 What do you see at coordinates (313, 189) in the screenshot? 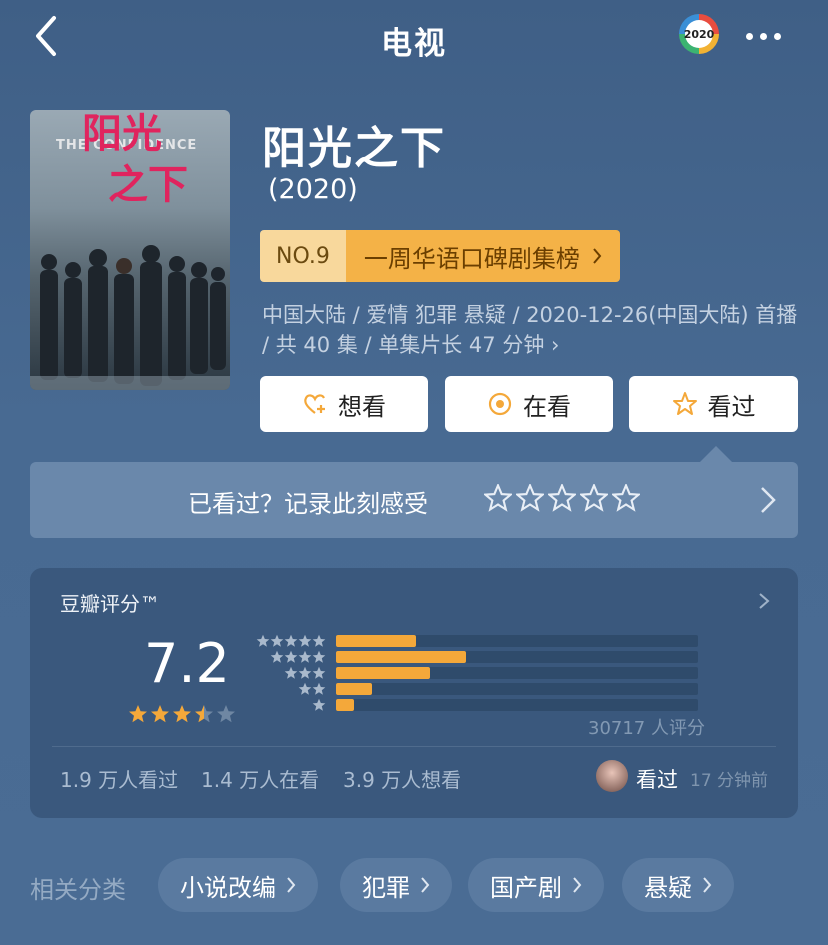
I see `show-year: (2020)` at bounding box center [313, 189].